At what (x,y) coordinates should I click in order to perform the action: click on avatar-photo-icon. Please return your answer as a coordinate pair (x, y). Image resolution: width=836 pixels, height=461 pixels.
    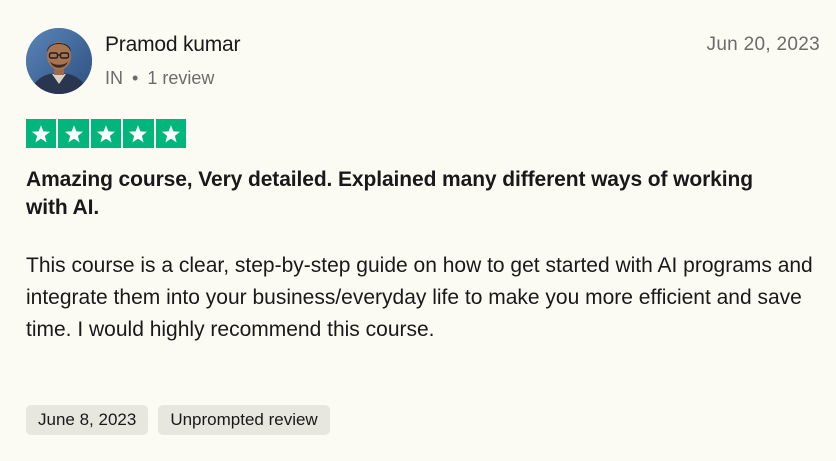
    Looking at the image, I should click on (59, 61).